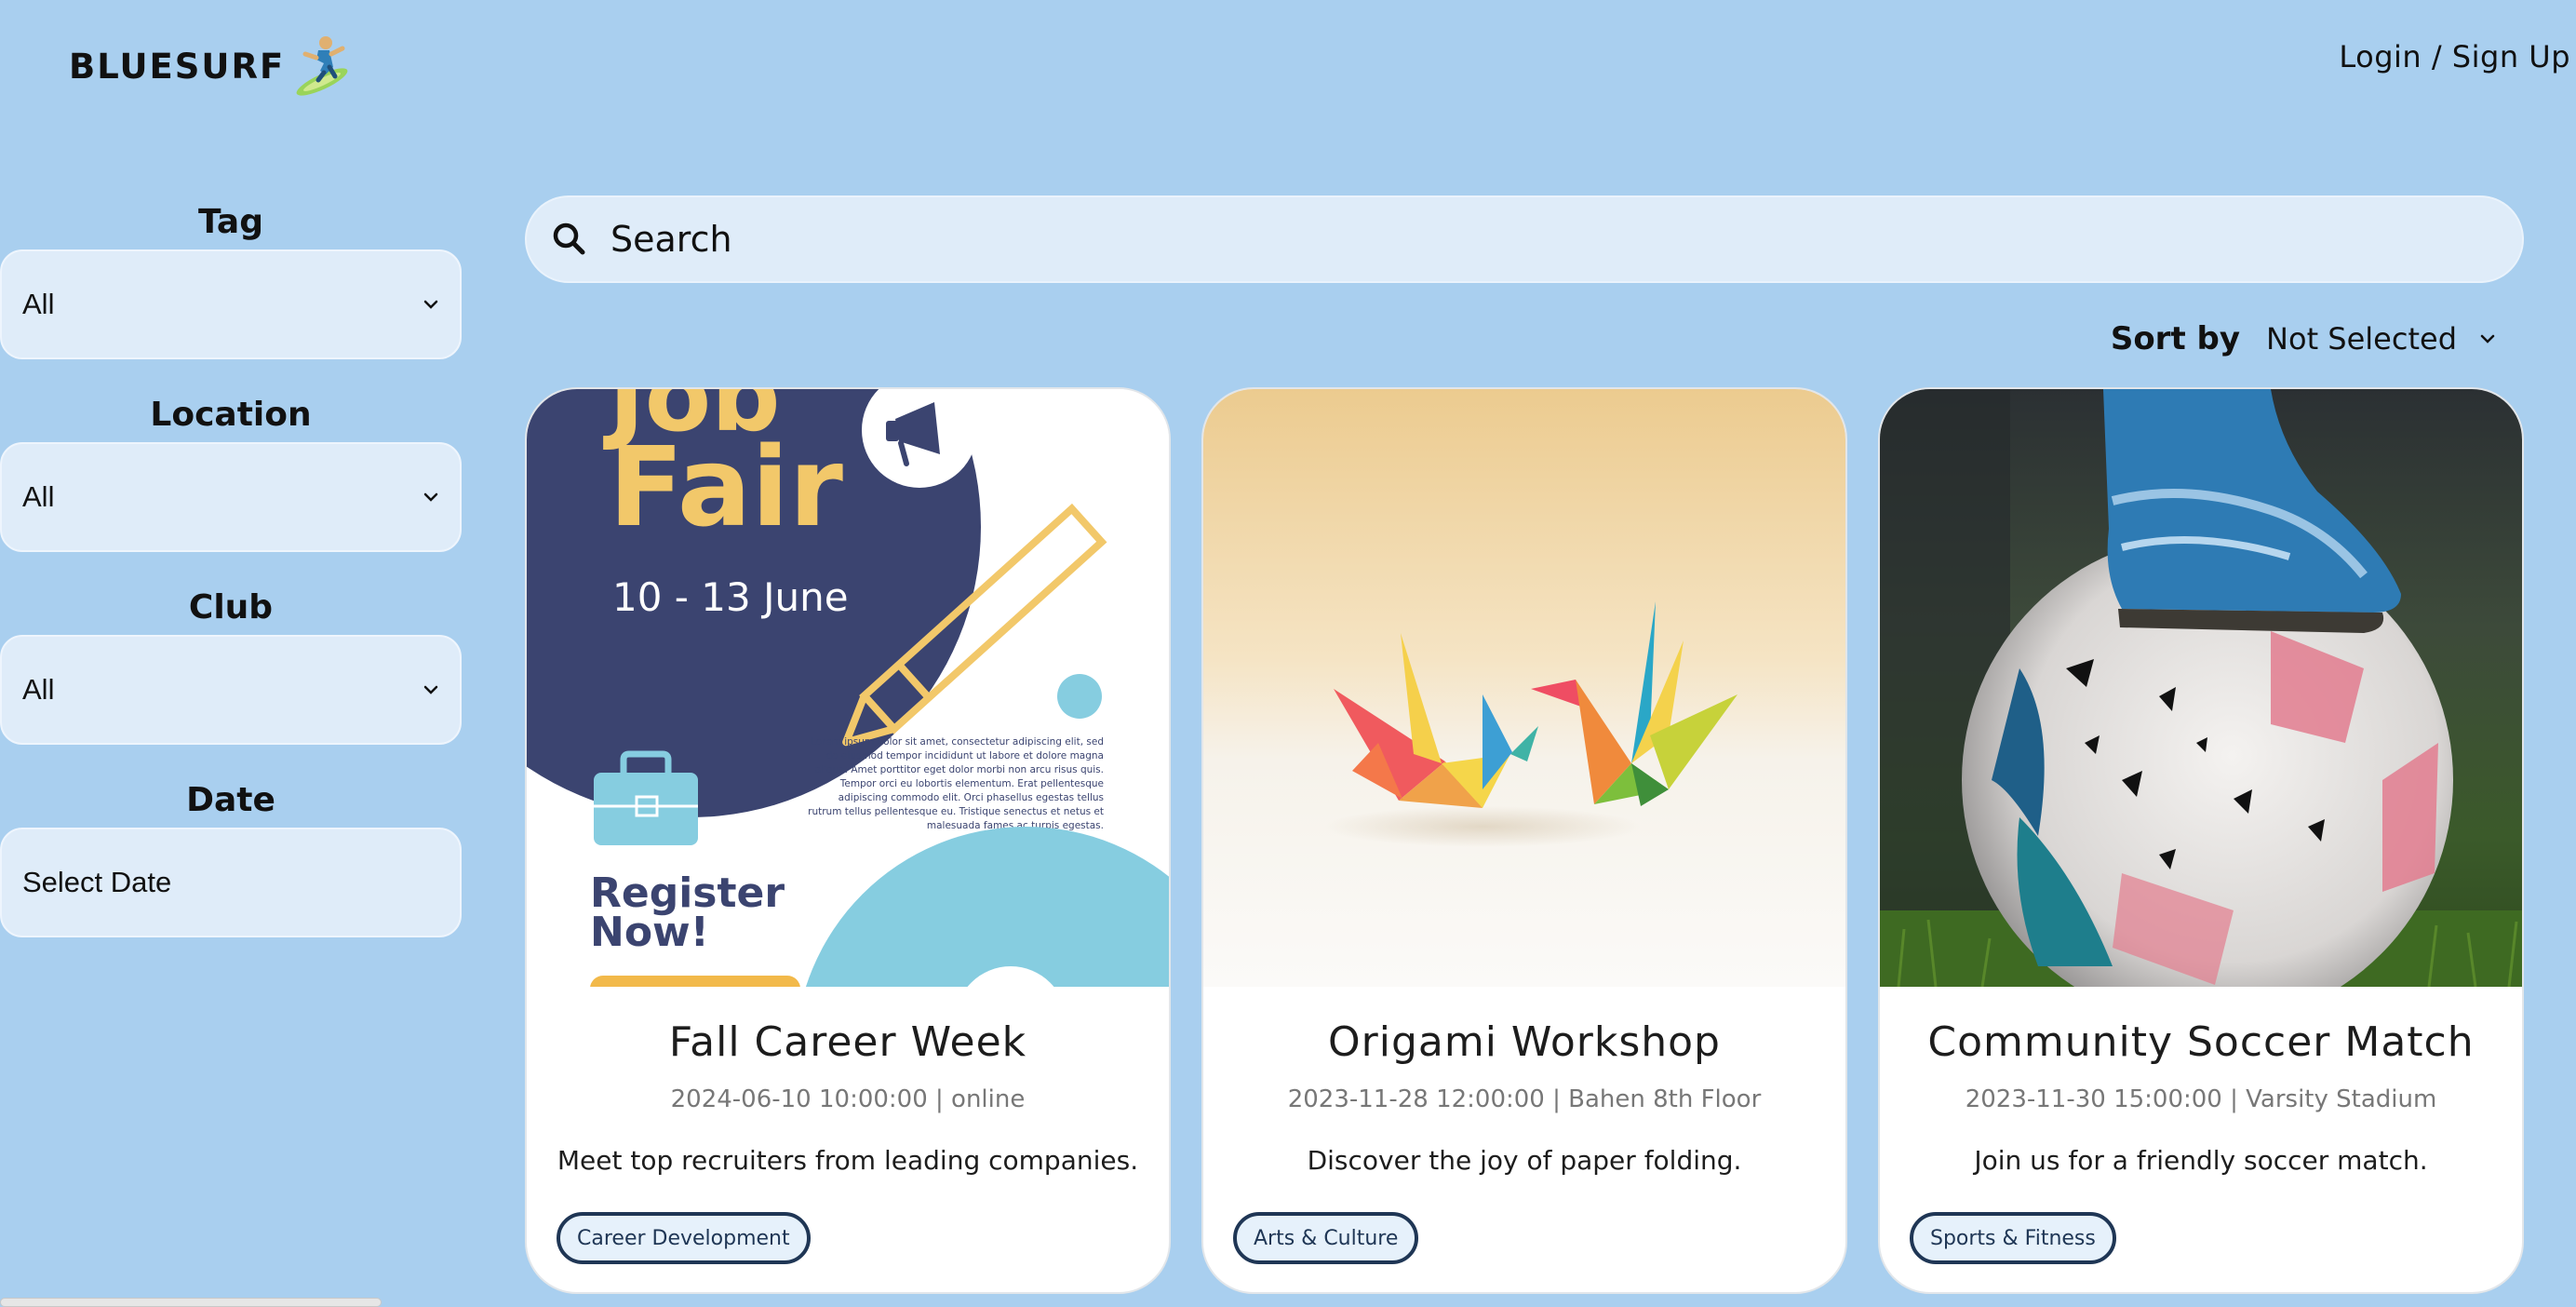 This screenshot has height=1307, width=2576. Describe the element at coordinates (2201, 1099) in the screenshot. I see `event-meta: 2023-11-30 15:00:00 | Varsity Stadium` at that location.